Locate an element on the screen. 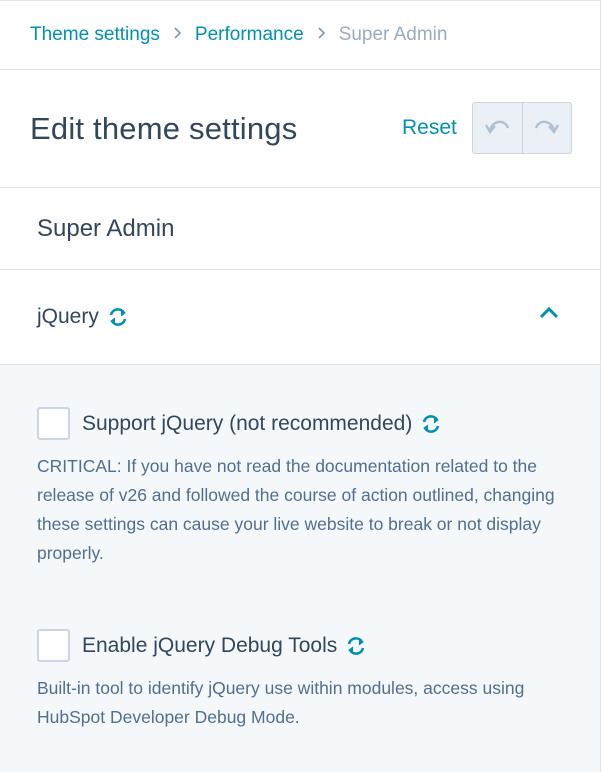  chevron-up-icon is located at coordinates (549, 315).